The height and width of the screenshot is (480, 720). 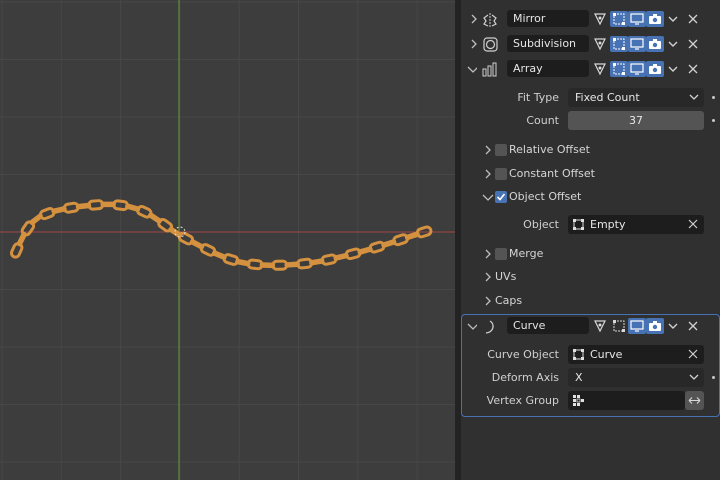 What do you see at coordinates (509, 300) in the screenshot?
I see `caps-label: Caps` at bounding box center [509, 300].